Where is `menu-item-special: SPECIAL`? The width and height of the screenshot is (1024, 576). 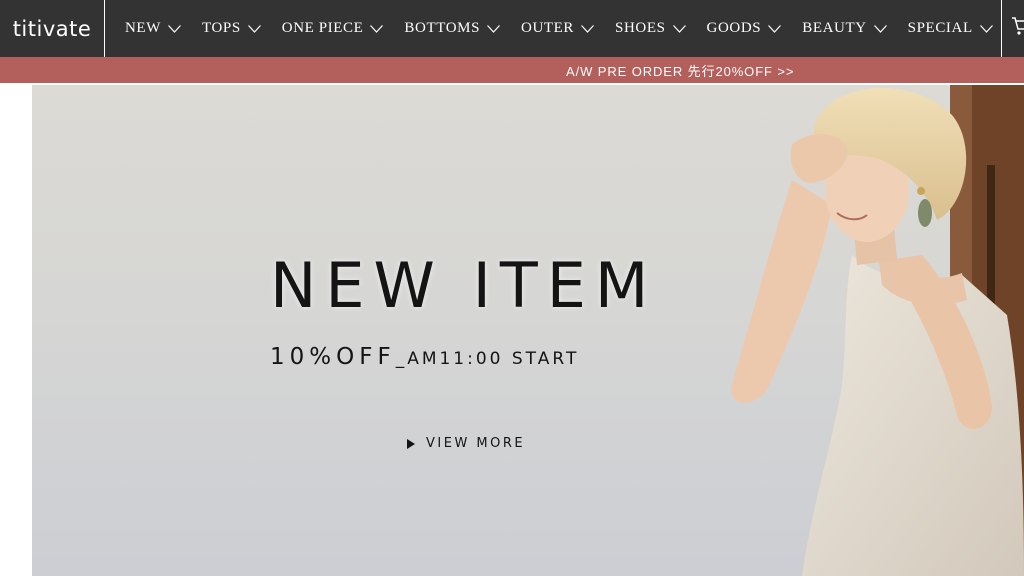 menu-item-special: SPECIAL is located at coordinates (950, 28).